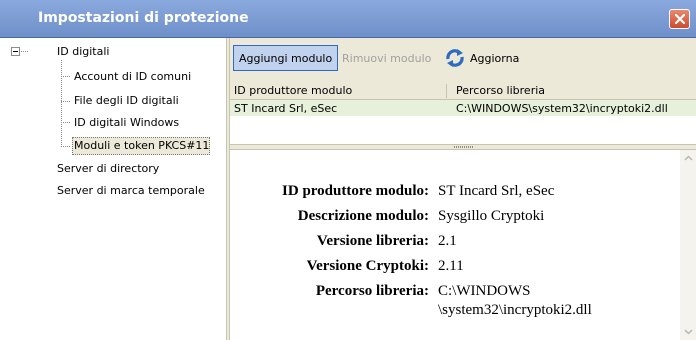 The image size is (696, 340). Describe the element at coordinates (126, 122) in the screenshot. I see `tree-item-windows-digital-ids: ID digitali Windows` at that location.